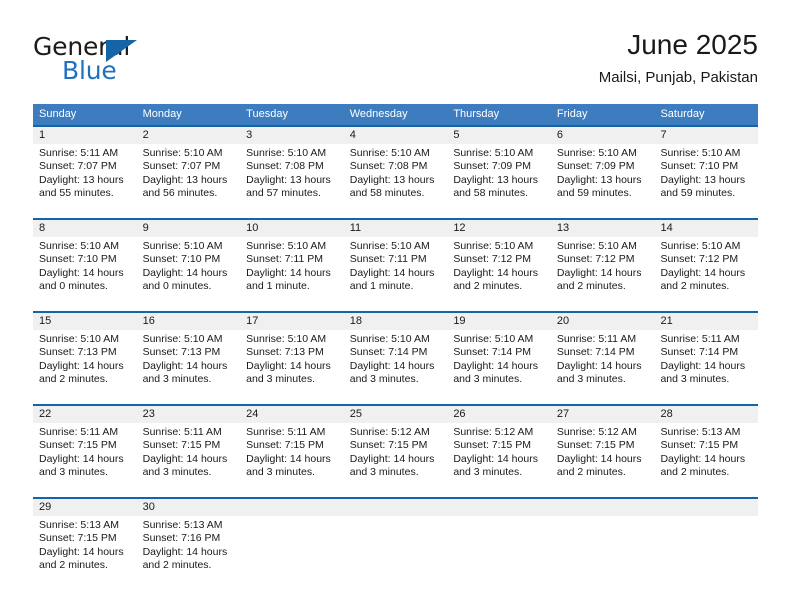 The width and height of the screenshot is (792, 612). Describe the element at coordinates (143, 60) in the screenshot. I see `brand-logo: General Blue` at that location.